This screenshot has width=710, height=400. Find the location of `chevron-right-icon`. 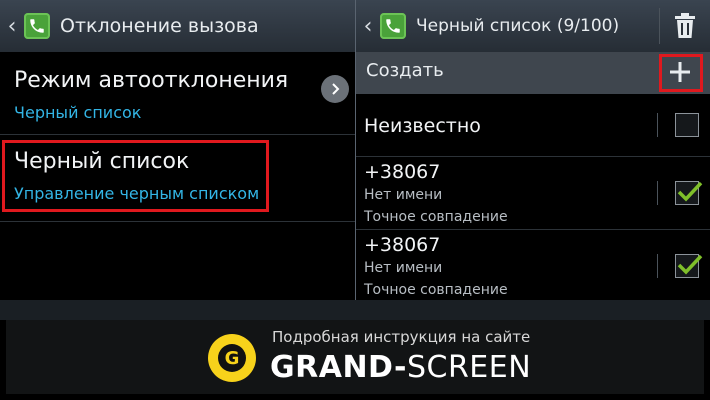

chevron-right-icon is located at coordinates (335, 89).